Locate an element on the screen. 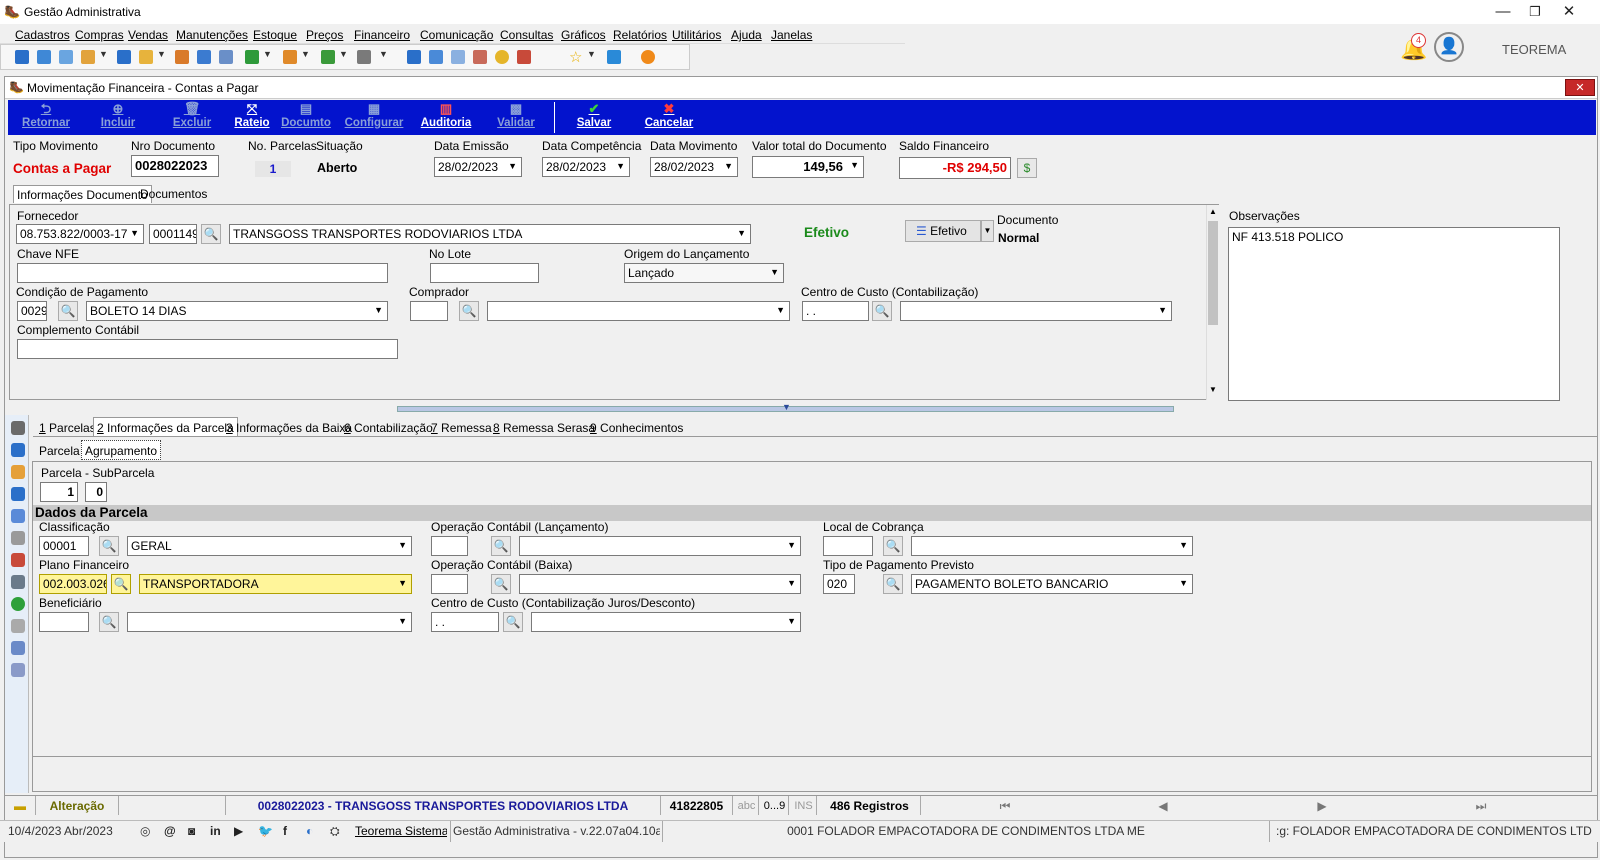  menu-compras: Compras is located at coordinates (99, 35).